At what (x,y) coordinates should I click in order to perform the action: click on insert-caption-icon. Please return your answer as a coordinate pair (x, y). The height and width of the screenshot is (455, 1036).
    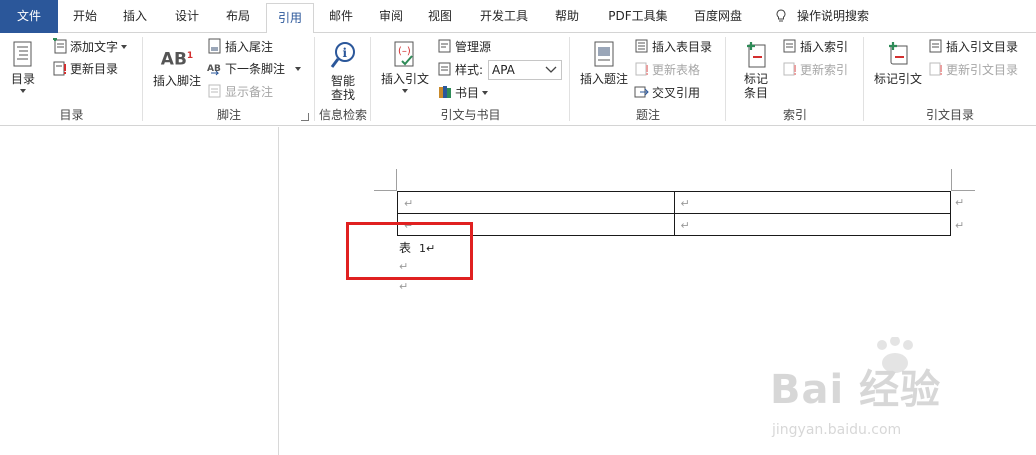
    Looking at the image, I should click on (604, 54).